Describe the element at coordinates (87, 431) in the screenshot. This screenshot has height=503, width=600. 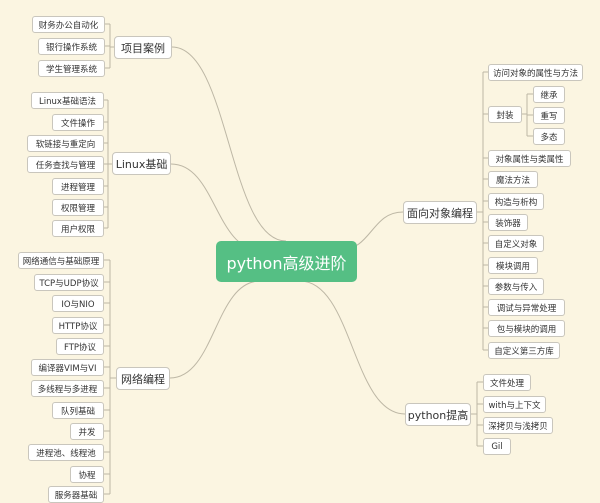
I see `leaf-node: 并发` at that location.